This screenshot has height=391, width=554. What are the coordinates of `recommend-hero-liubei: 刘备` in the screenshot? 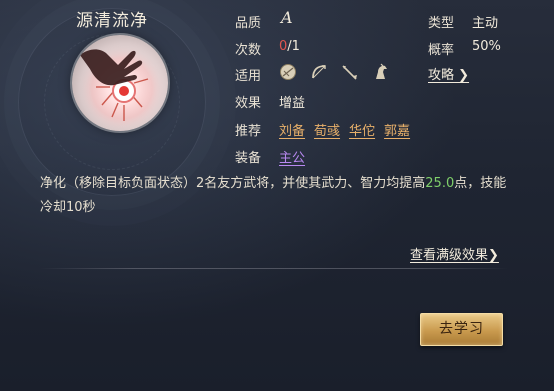 It's located at (292, 131).